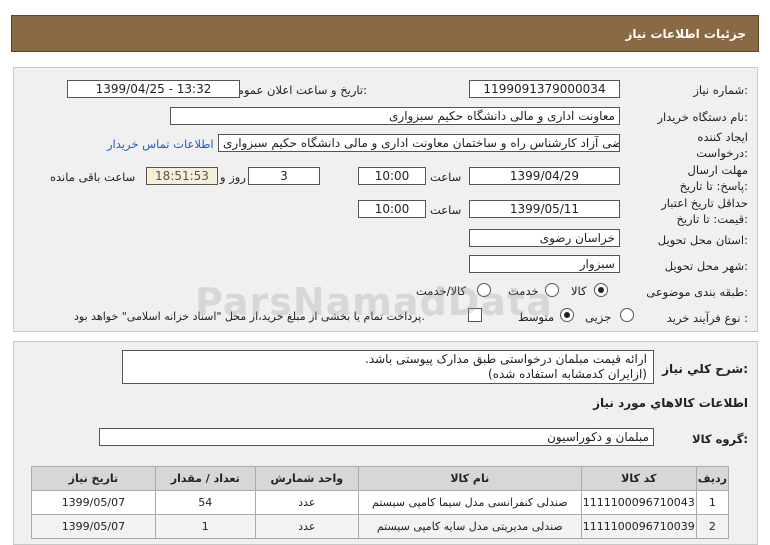 This screenshot has width=770, height=545. What do you see at coordinates (205, 478) in the screenshot?
I see `col-quantity: تعداد / مقدار` at bounding box center [205, 478].